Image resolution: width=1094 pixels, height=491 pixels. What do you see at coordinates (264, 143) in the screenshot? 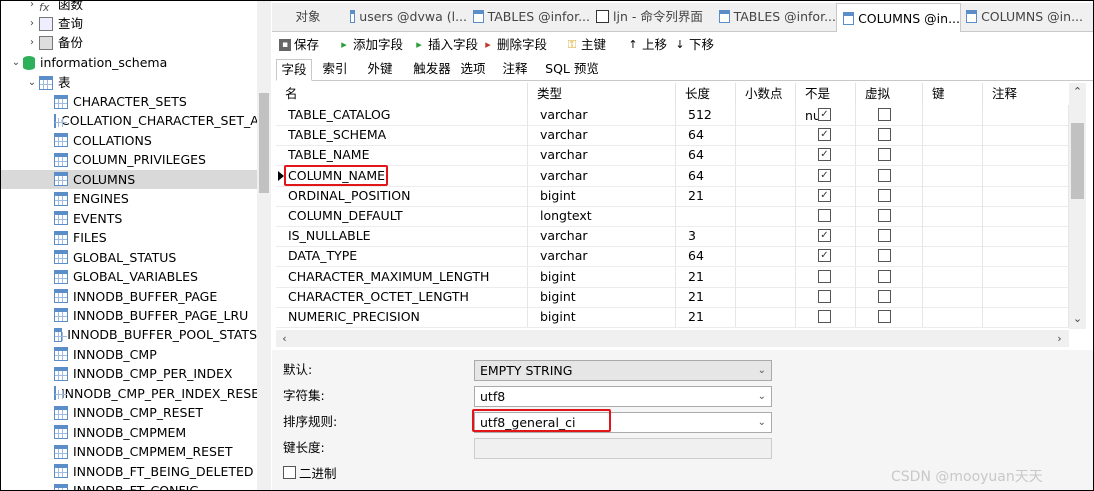
I see `tree-scrollbar-thumb` at bounding box center [264, 143].